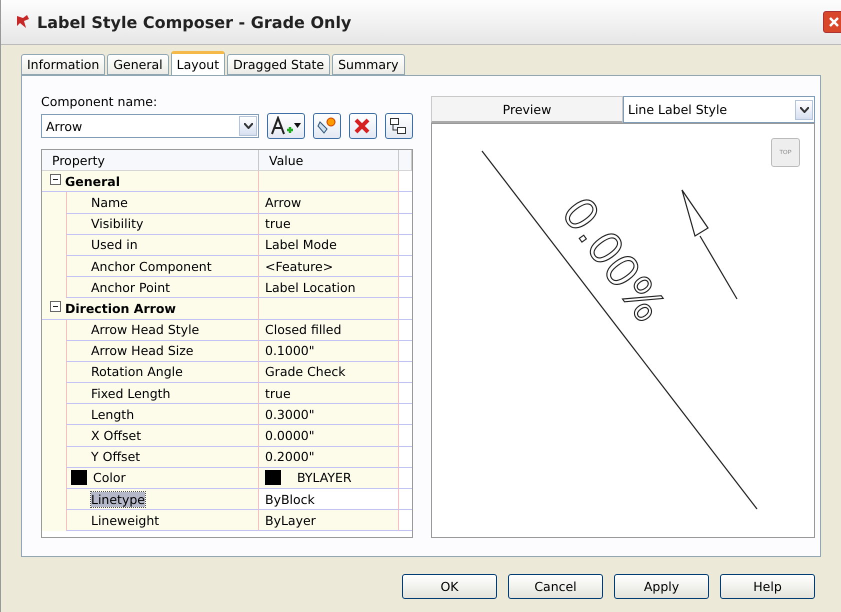  I want to click on close-button, so click(832, 22).